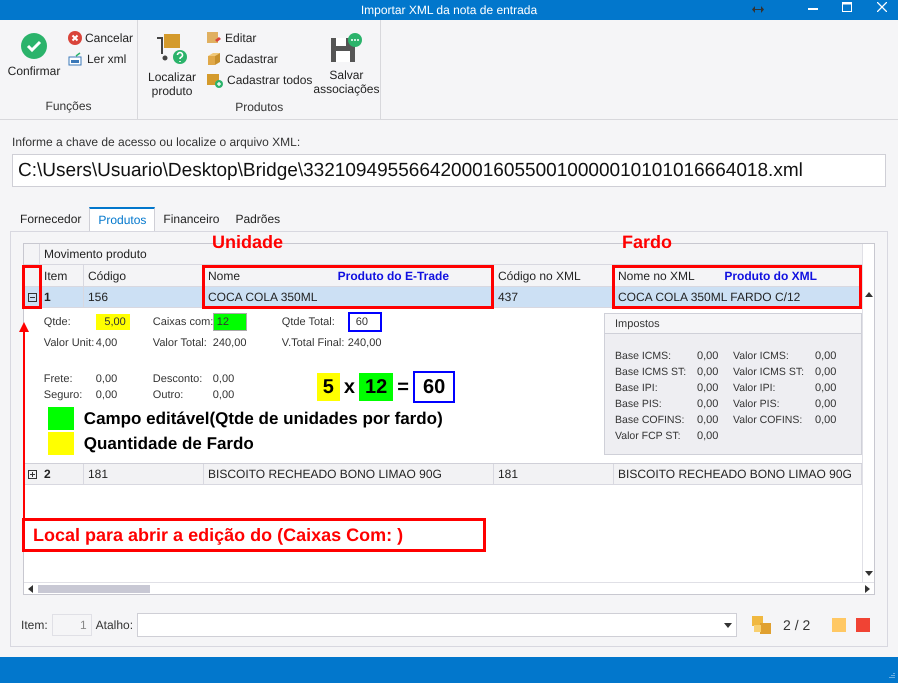 This screenshot has height=683, width=898. Describe the element at coordinates (257, 219) in the screenshot. I see `tab: Padrões` at that location.